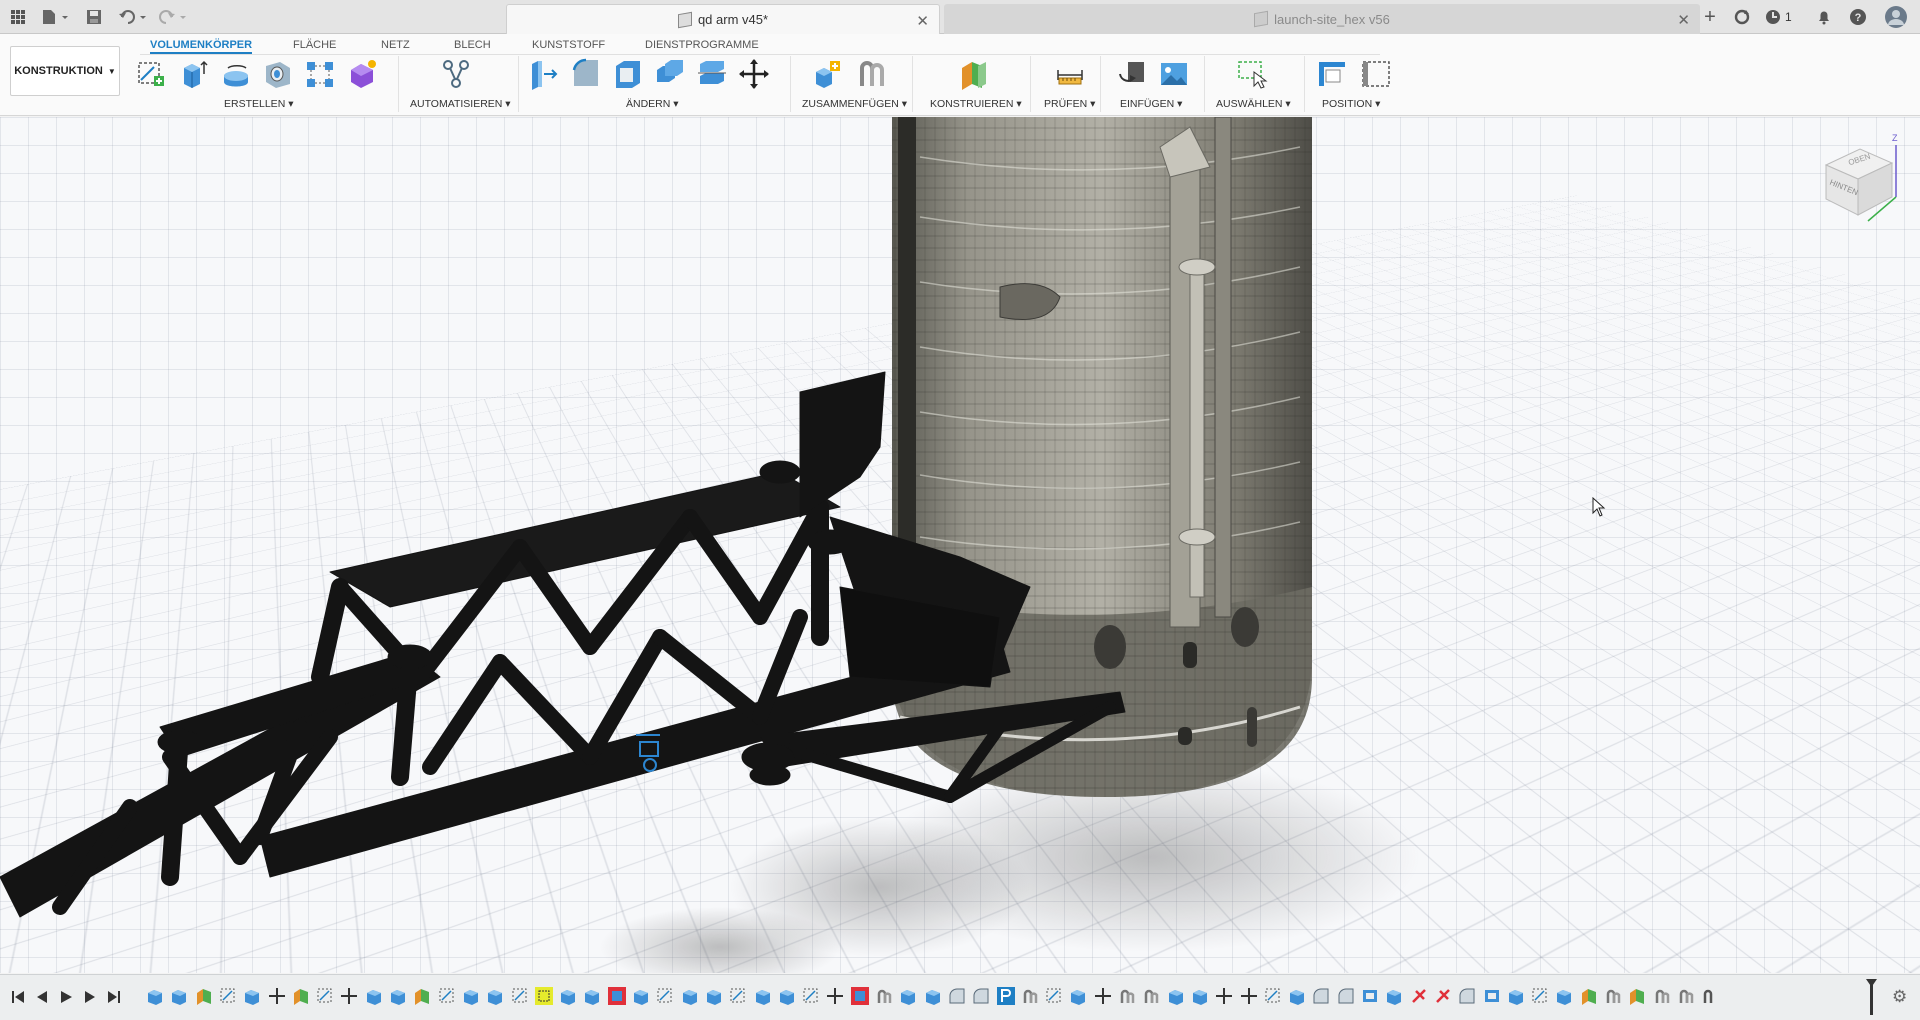 This screenshot has width=1920, height=1020. Describe the element at coordinates (1824, 17) in the screenshot. I see `notification-bell-icon` at that location.